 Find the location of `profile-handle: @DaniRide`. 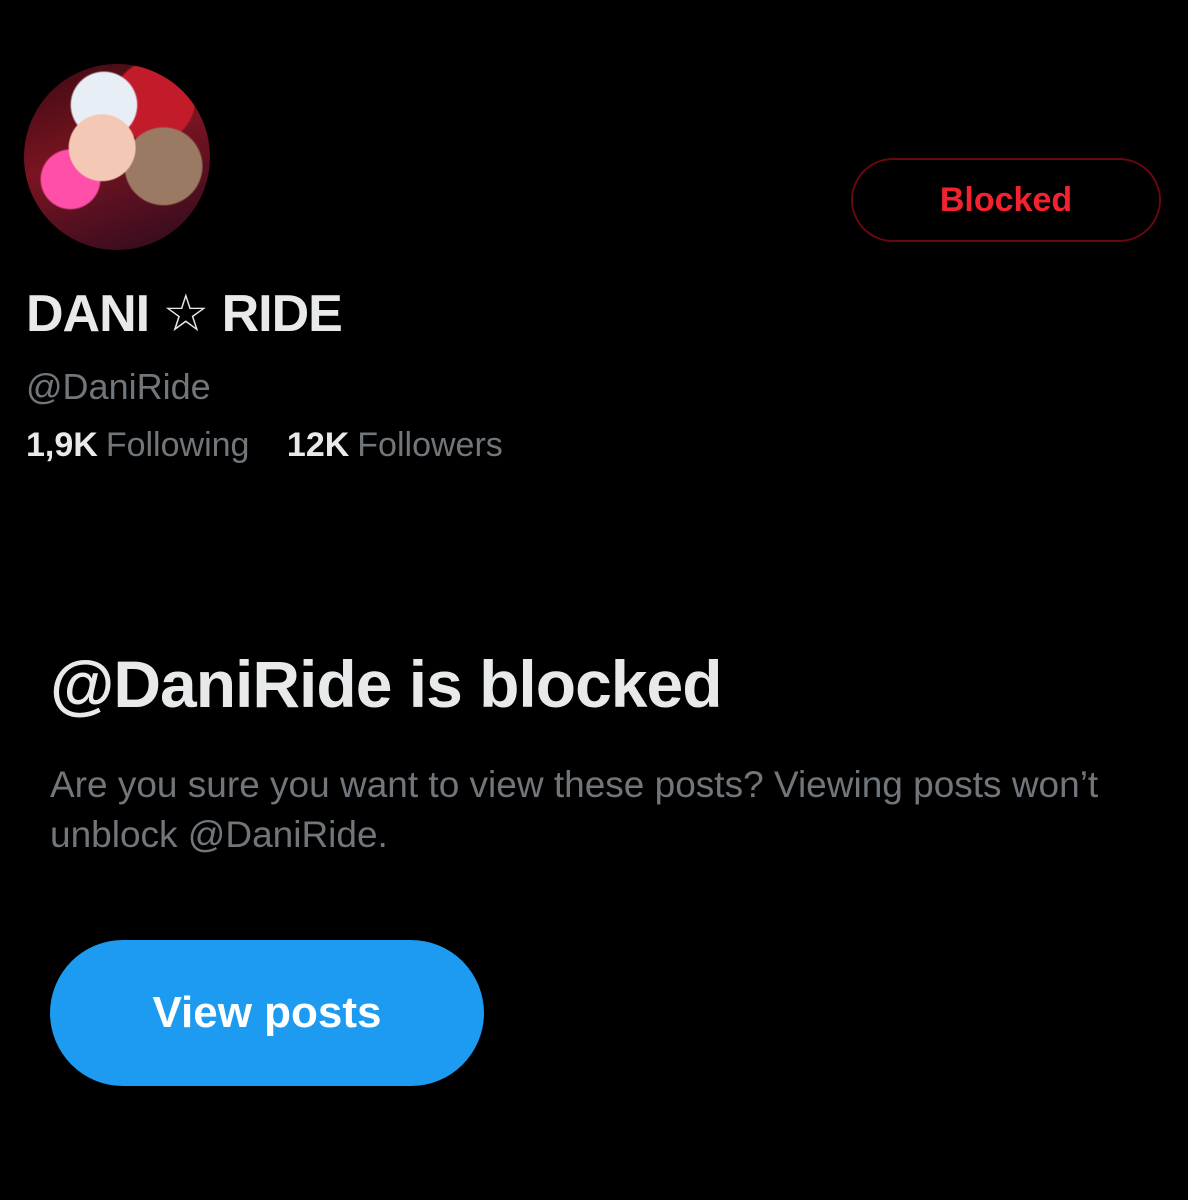

profile-handle: @DaniRide is located at coordinates (118, 386).